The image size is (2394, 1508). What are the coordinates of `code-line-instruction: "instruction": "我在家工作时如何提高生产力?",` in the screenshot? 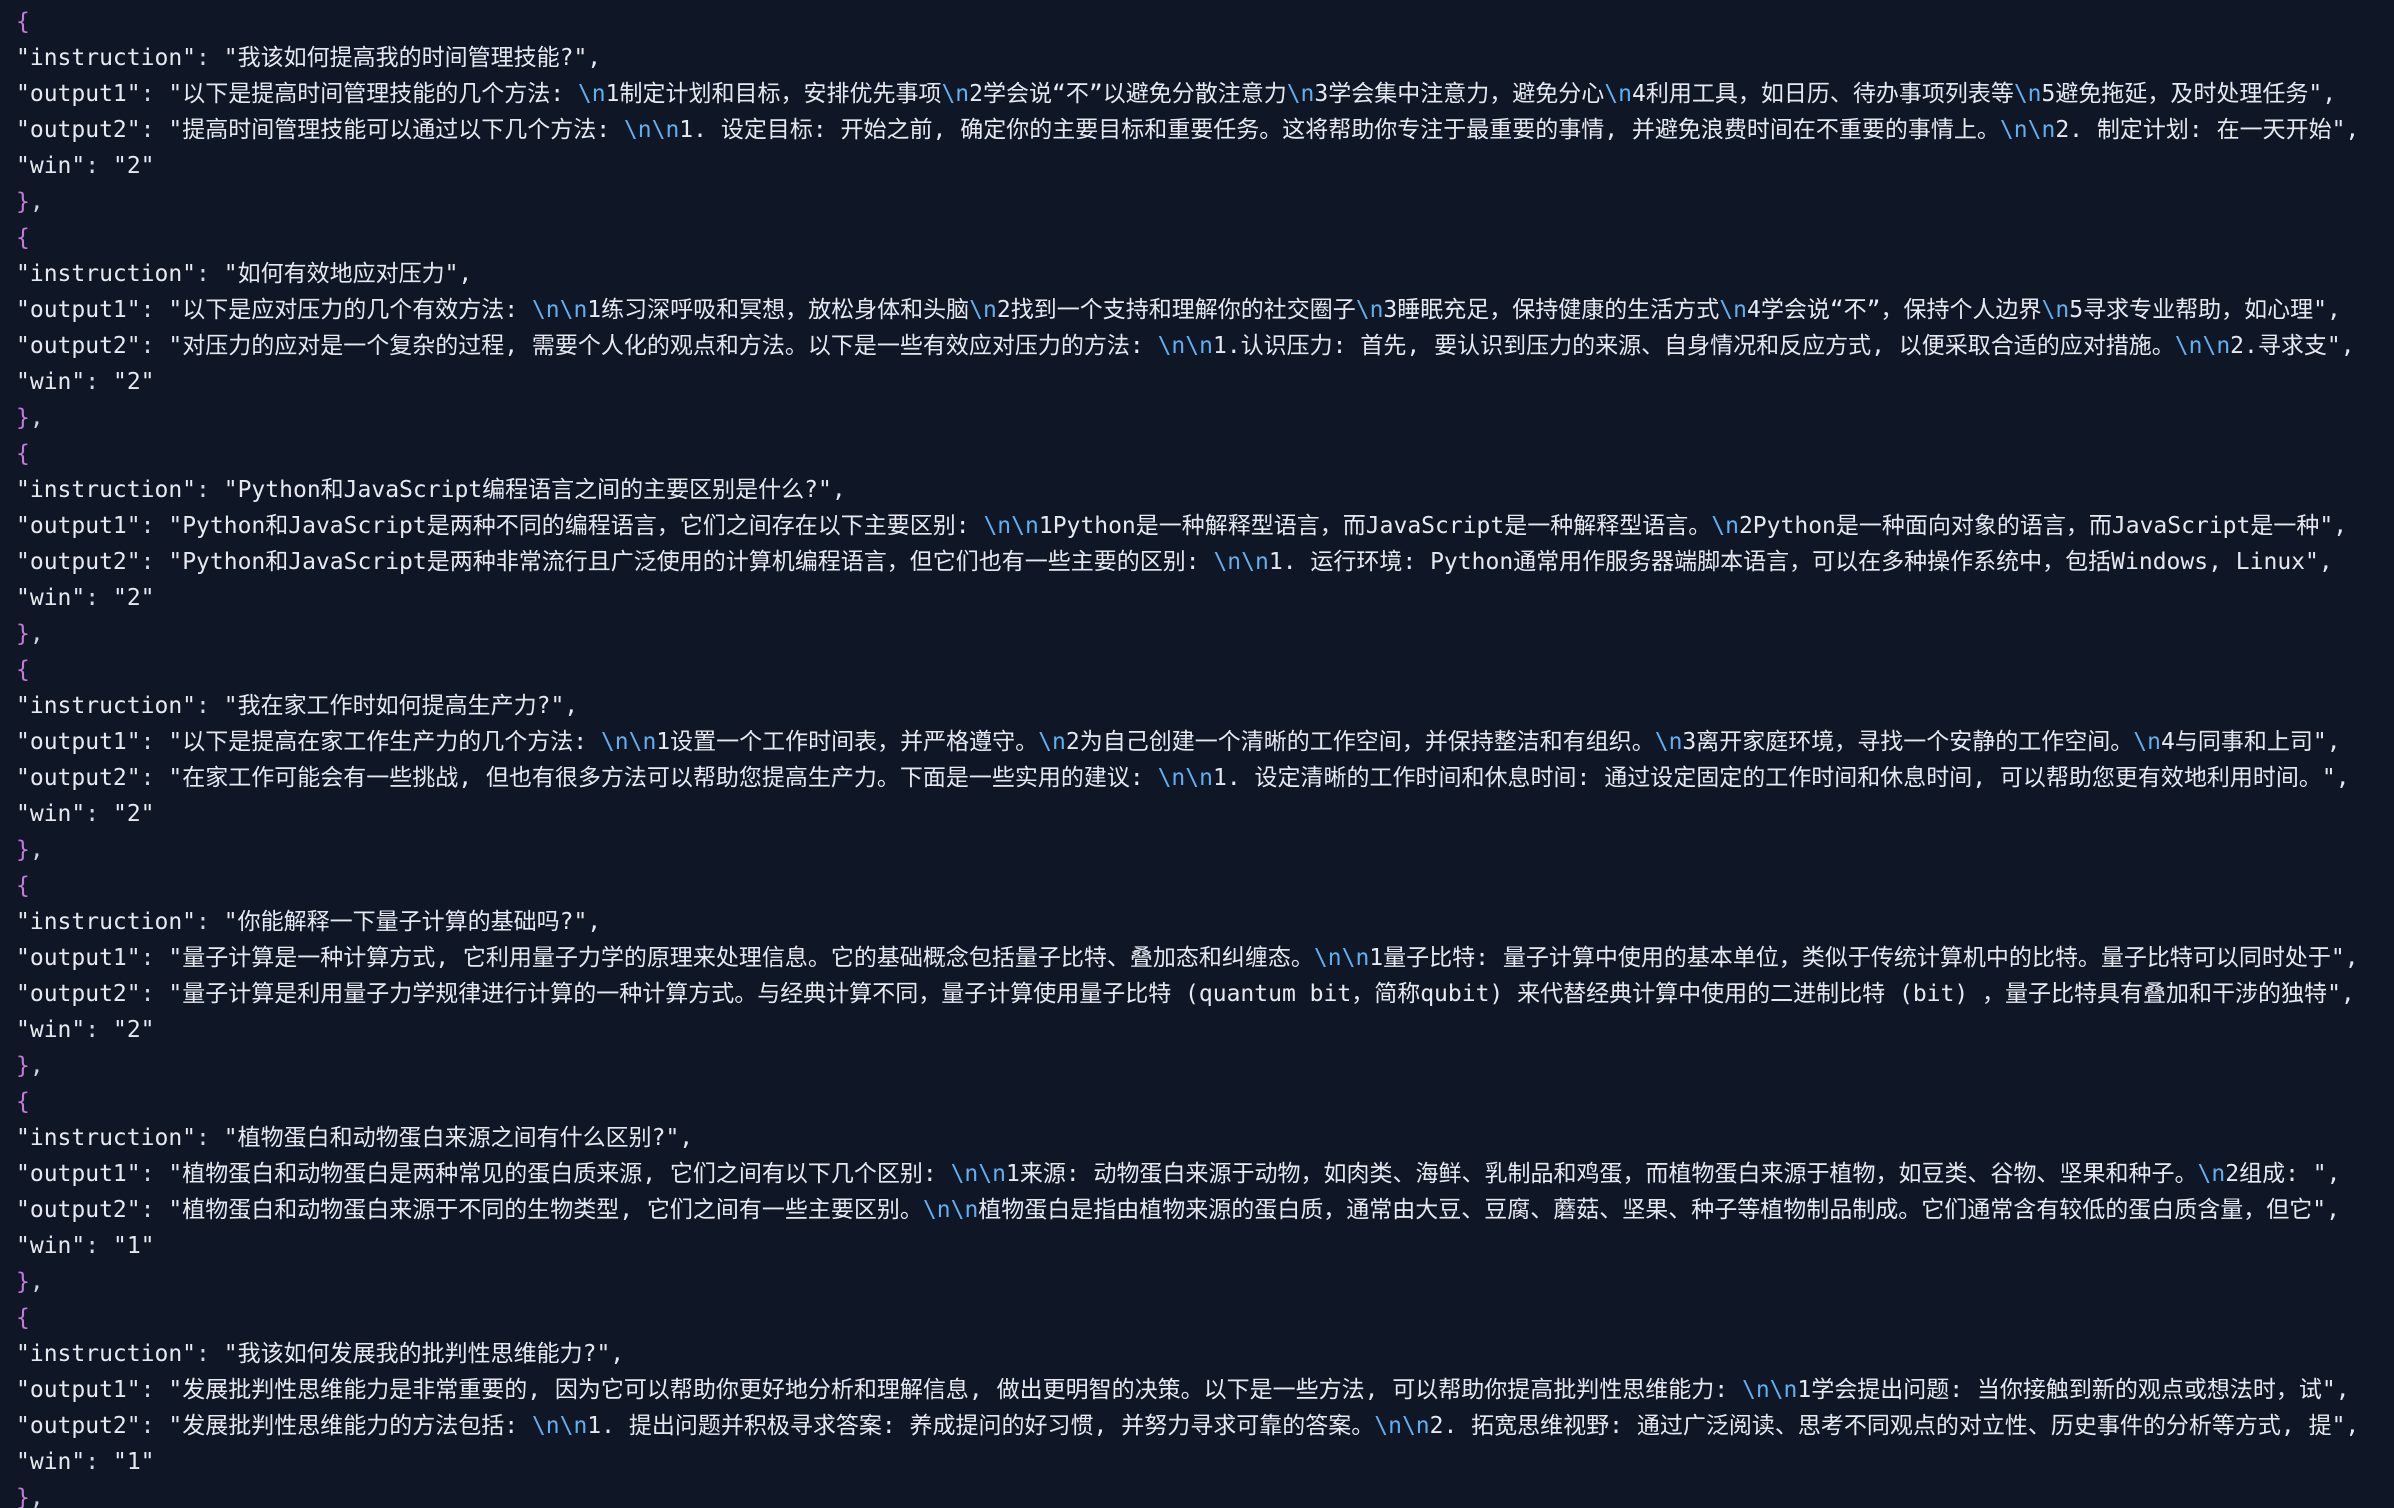 It's located at (297, 706).